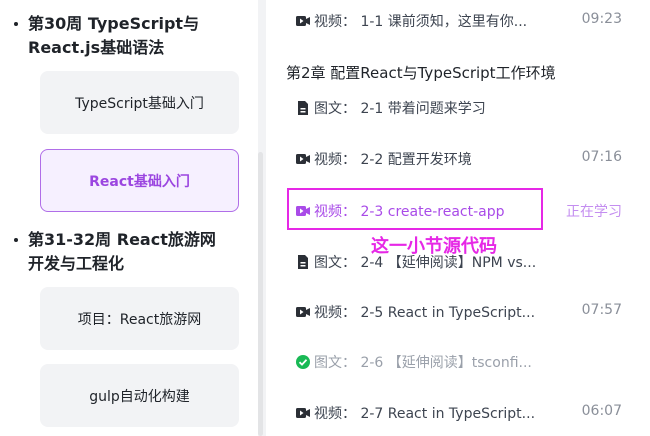 This screenshot has width=650, height=436. What do you see at coordinates (421, 73) in the screenshot?
I see `chapter-title: 第2章 配置React与TypeScript工作环境` at bounding box center [421, 73].